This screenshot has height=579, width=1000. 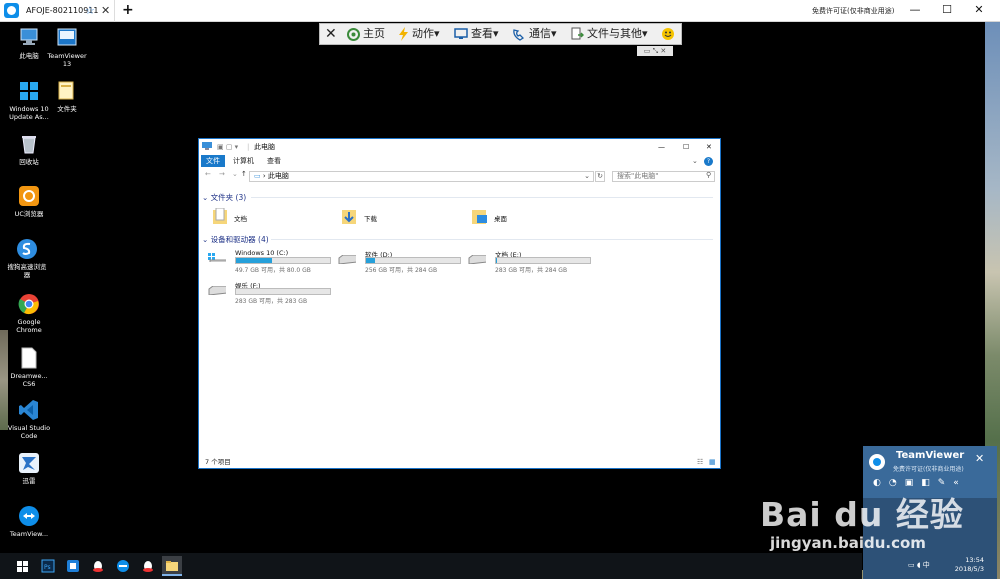 What do you see at coordinates (437, 33) in the screenshot?
I see `actions-caret-icon: ▾` at bounding box center [437, 33].